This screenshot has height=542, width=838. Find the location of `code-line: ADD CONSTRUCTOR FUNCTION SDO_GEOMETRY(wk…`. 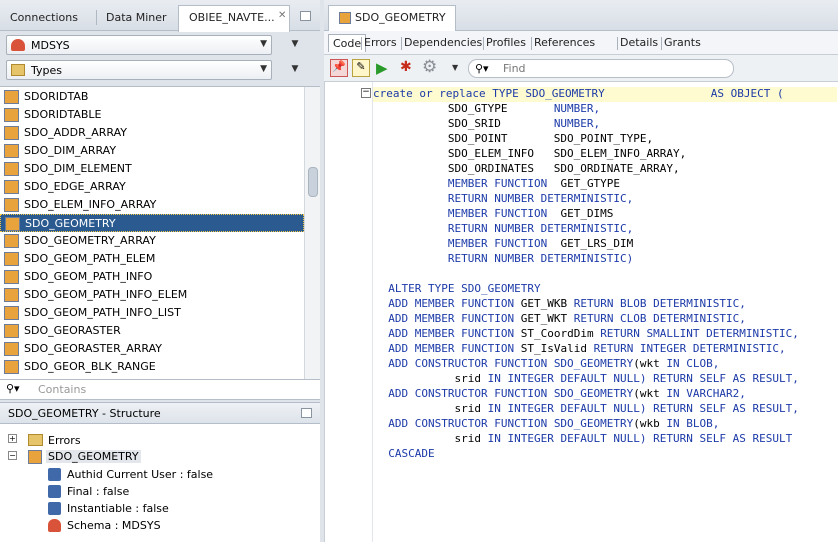

code-line: ADD CONSTRUCTOR FUNCTION SDO_GEOMETRY(wk… is located at coordinates (560, 394).